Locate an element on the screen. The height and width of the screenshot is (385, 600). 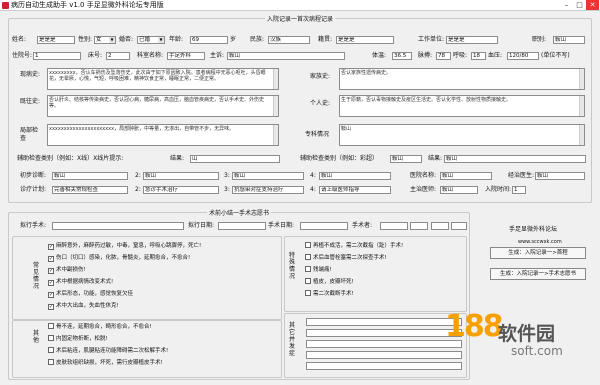
temp-field: 36.5 is located at coordinates (402, 56).